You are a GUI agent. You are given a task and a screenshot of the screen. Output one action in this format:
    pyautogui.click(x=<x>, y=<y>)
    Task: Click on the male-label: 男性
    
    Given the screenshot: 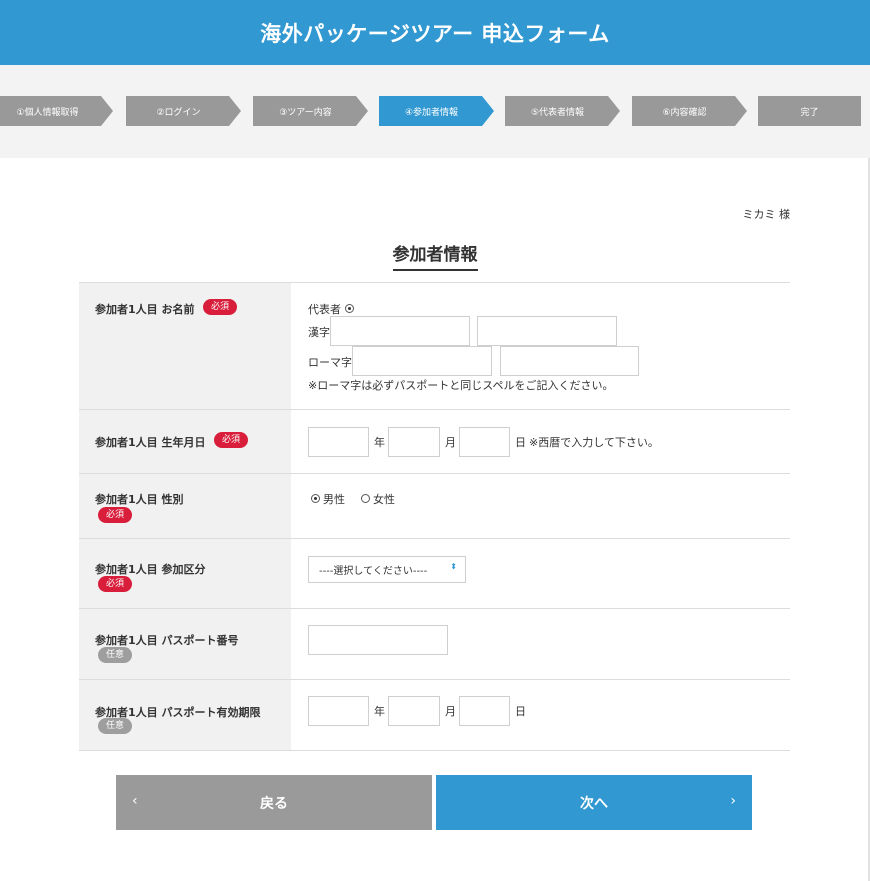 What is the action you would take?
    pyautogui.click(x=334, y=499)
    